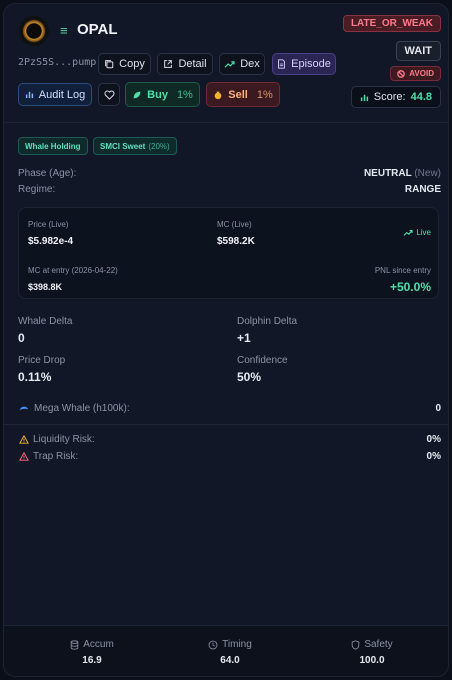  Describe the element at coordinates (184, 94) in the screenshot. I see `buy-percent: 1%` at that location.